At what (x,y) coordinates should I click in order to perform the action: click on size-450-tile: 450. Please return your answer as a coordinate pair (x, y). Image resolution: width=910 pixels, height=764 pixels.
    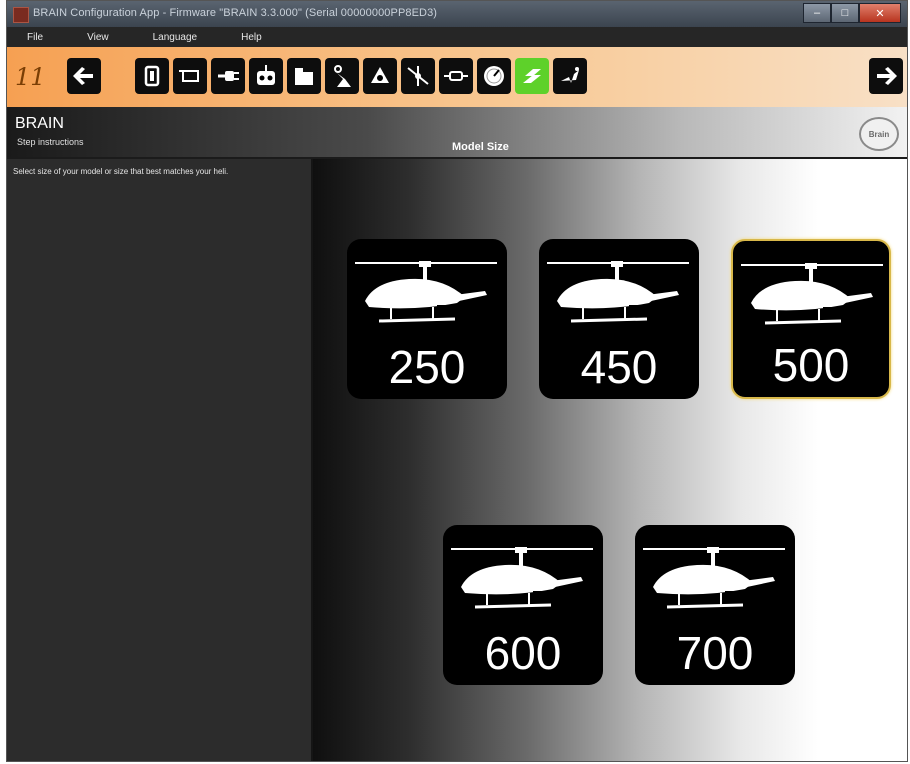
    Looking at the image, I should click on (619, 319).